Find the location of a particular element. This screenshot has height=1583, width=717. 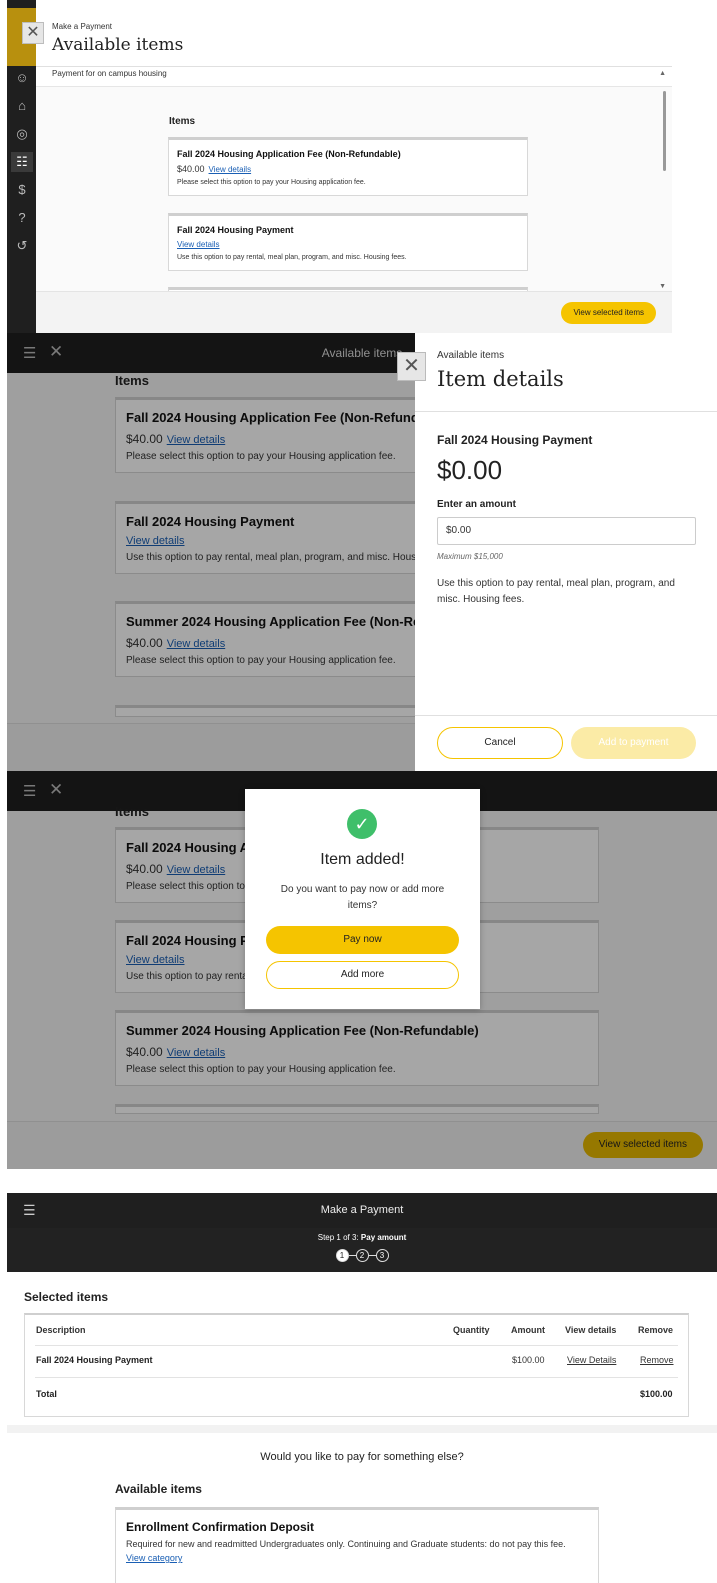

check-icon: ✓ is located at coordinates (362, 824).